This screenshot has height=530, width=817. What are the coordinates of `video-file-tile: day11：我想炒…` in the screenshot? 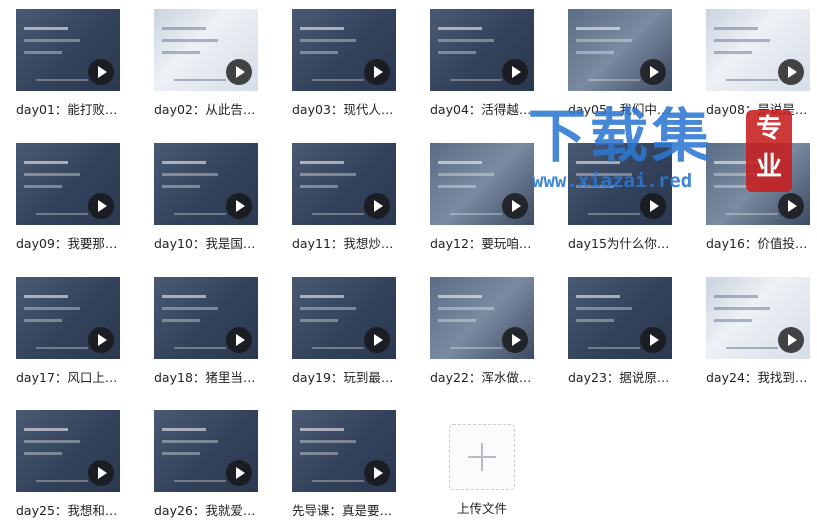 It's located at (352, 203).